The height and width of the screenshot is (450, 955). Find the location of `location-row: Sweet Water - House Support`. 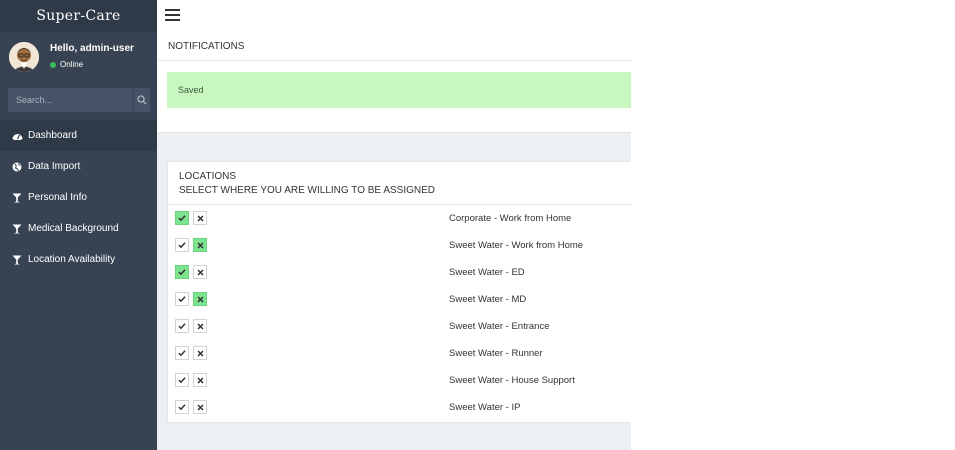

location-row: Sweet Water - House Support is located at coordinates (399, 380).